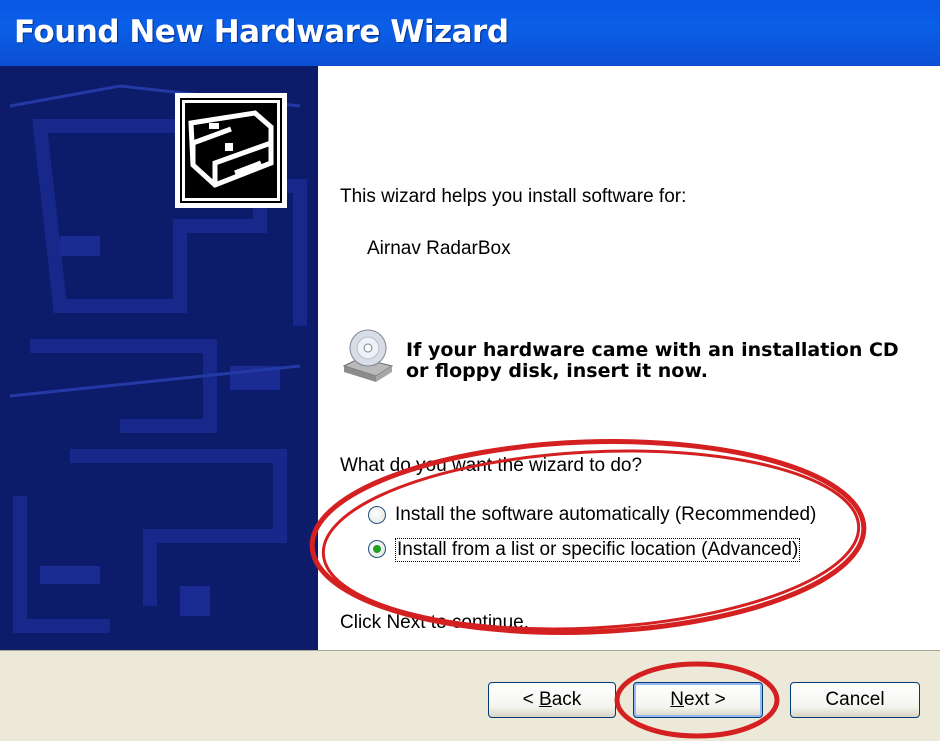 This screenshot has height=741, width=940. Describe the element at coordinates (566, 699) in the screenshot. I see `back-button-rest: ack` at that location.